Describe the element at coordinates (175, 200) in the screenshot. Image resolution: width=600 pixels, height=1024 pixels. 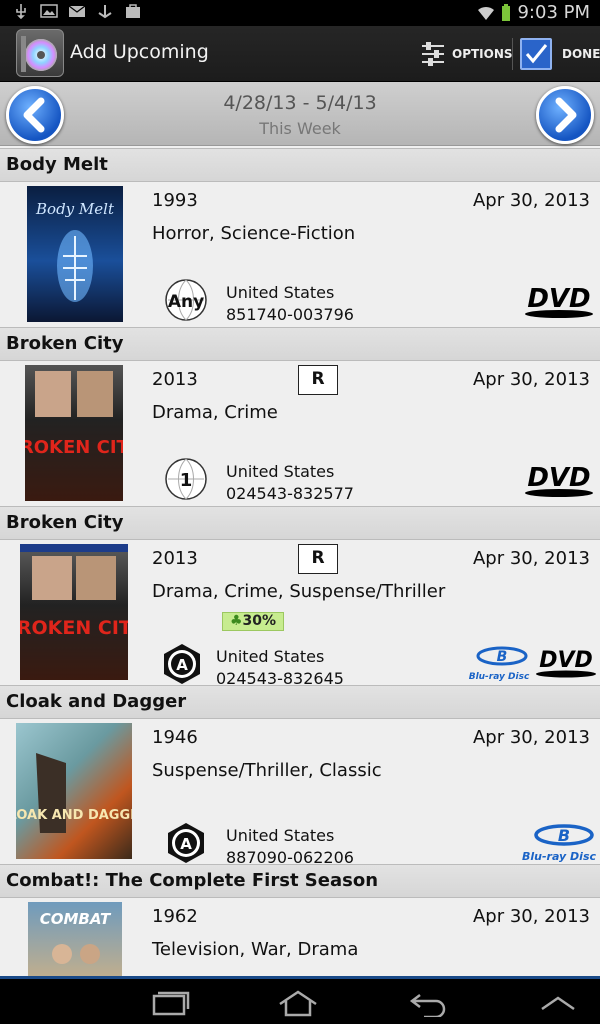
I see `year: 1993` at that location.